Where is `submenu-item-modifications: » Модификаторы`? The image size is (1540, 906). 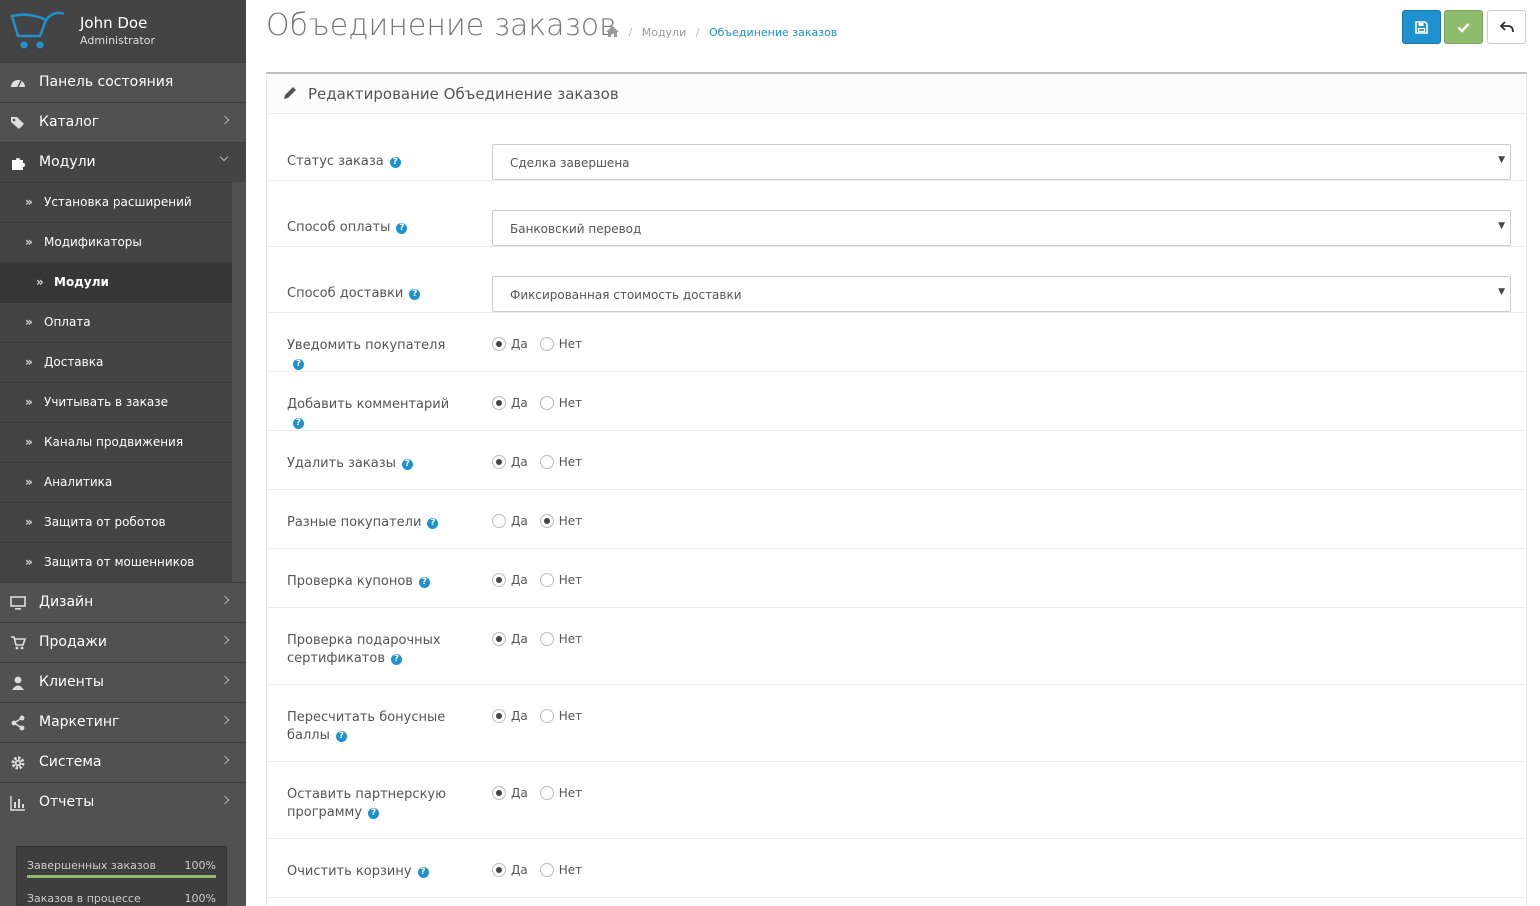 submenu-item-modifications: » Модификаторы is located at coordinates (116, 242).